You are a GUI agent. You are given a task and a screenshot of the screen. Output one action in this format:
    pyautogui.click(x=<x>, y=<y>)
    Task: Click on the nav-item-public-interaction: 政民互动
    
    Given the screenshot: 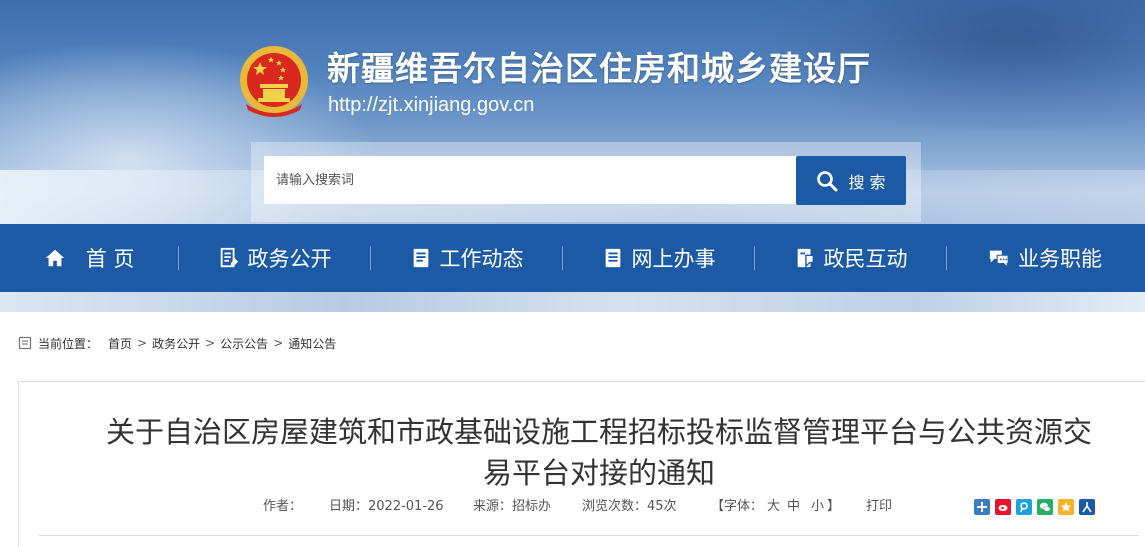 What is the action you would take?
    pyautogui.click(x=850, y=258)
    